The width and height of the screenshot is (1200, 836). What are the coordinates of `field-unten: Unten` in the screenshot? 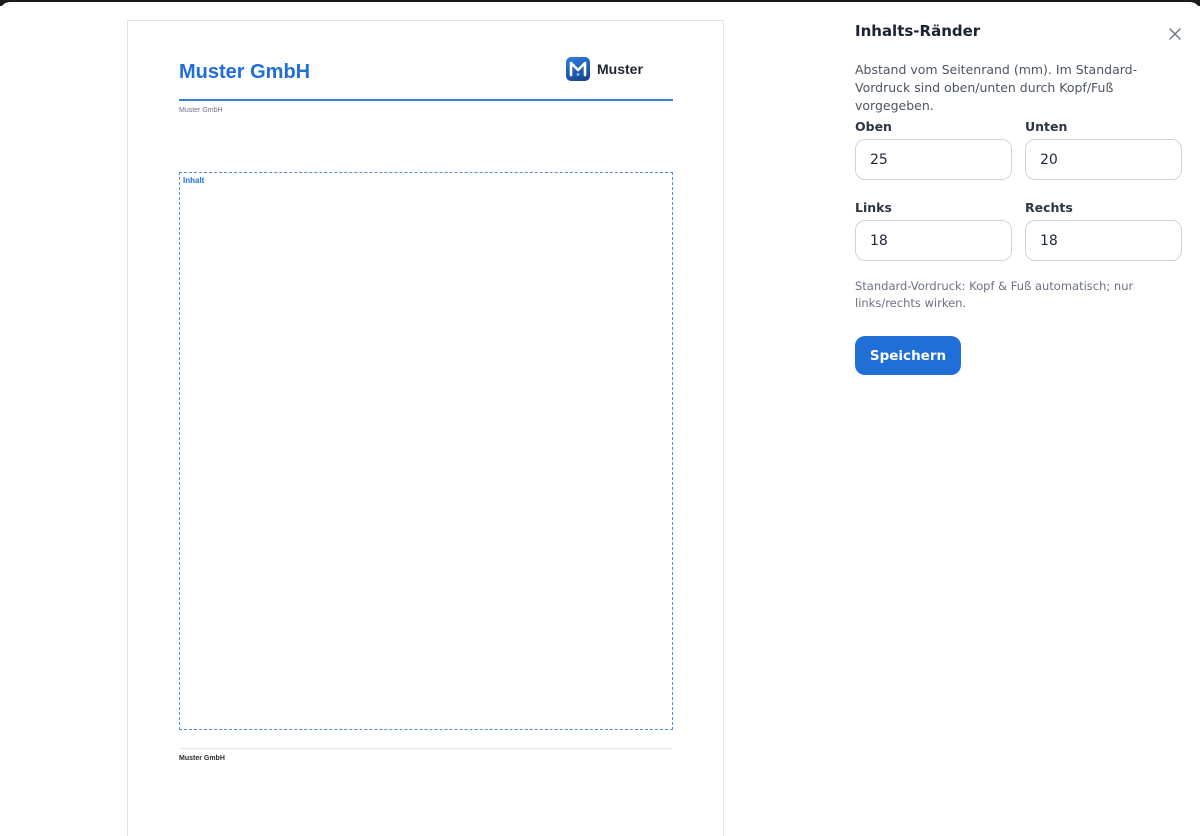 It's located at (1103, 149).